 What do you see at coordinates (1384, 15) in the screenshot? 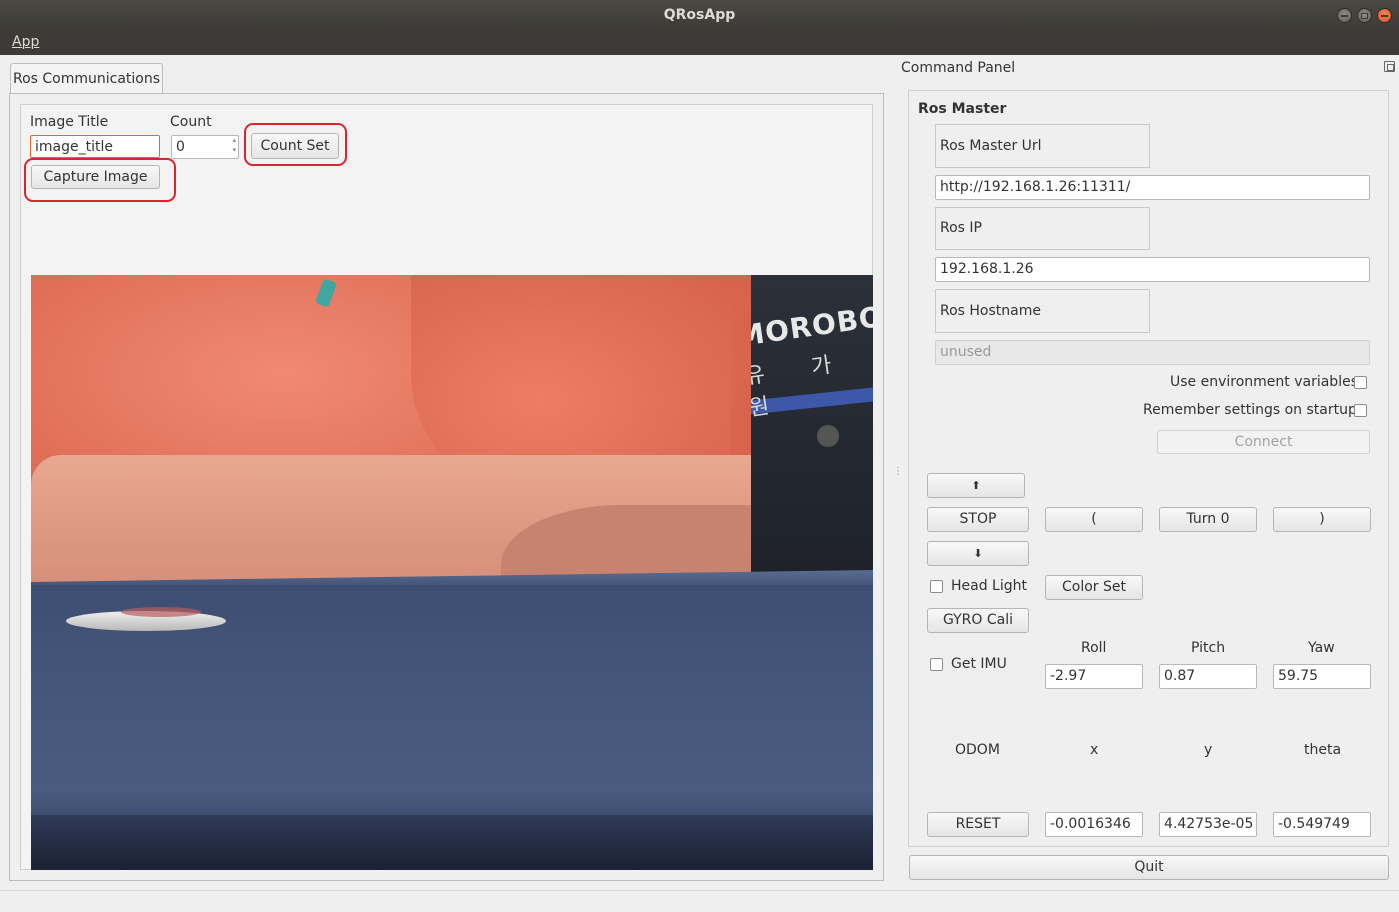
I see `close-icon` at bounding box center [1384, 15].